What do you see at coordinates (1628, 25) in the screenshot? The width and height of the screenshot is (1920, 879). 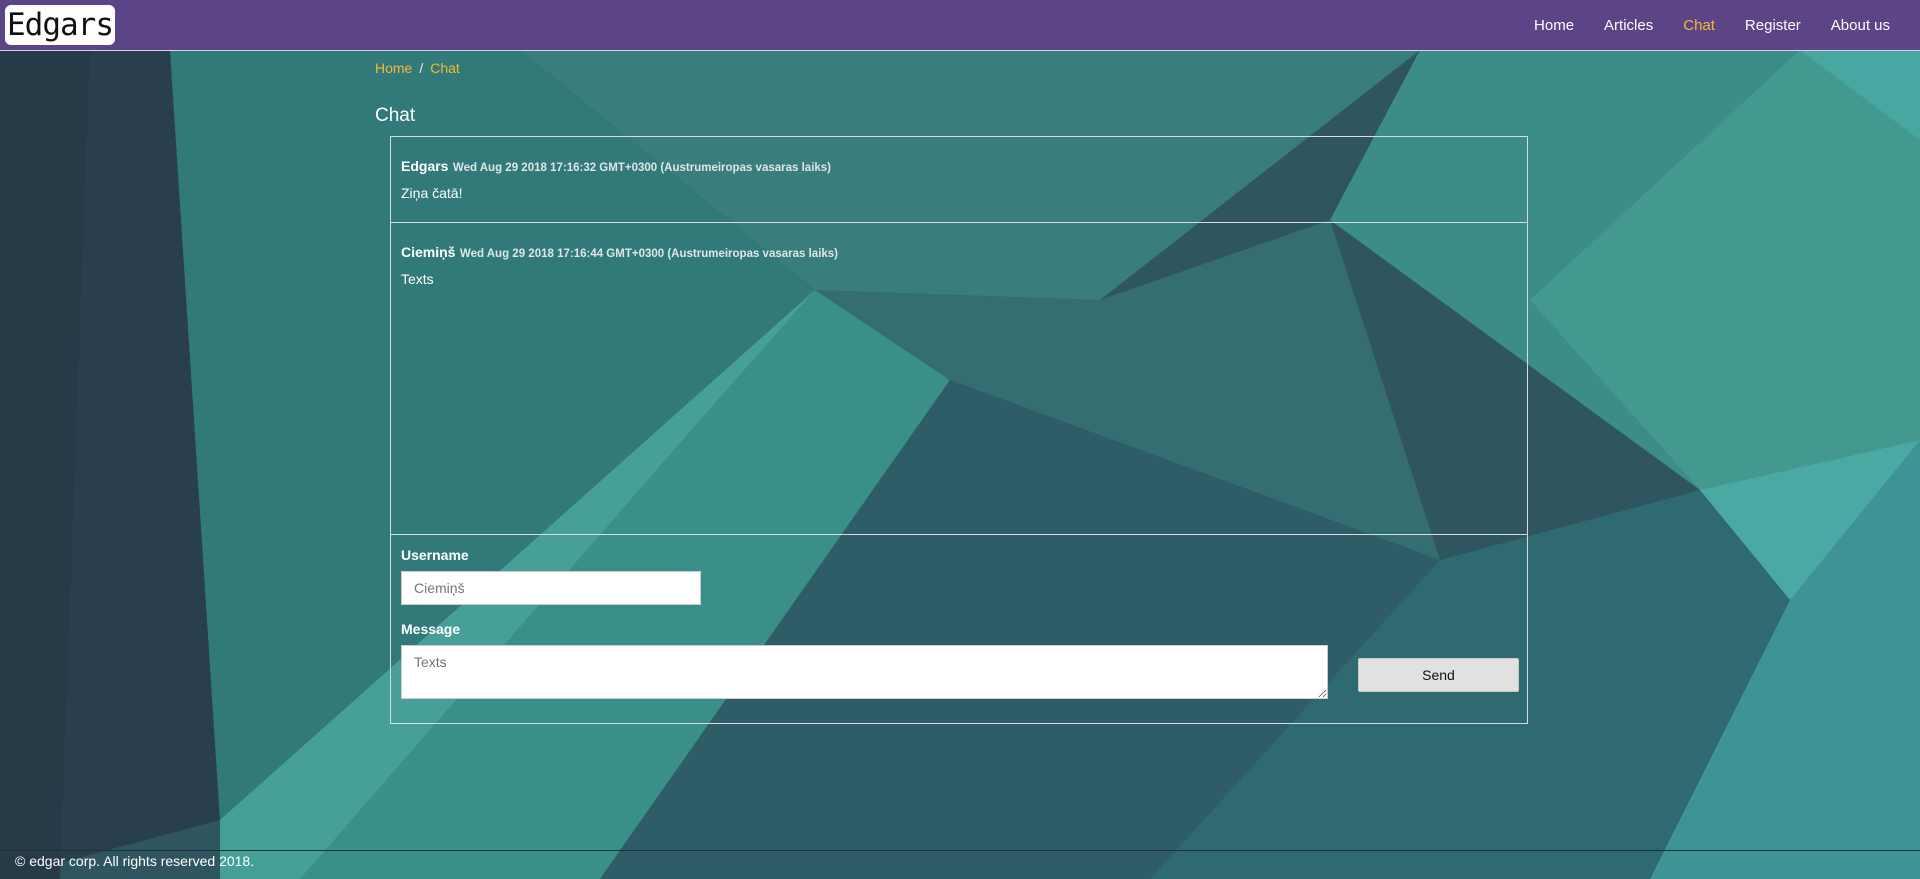 I see `nav-articles: Articles` at bounding box center [1628, 25].